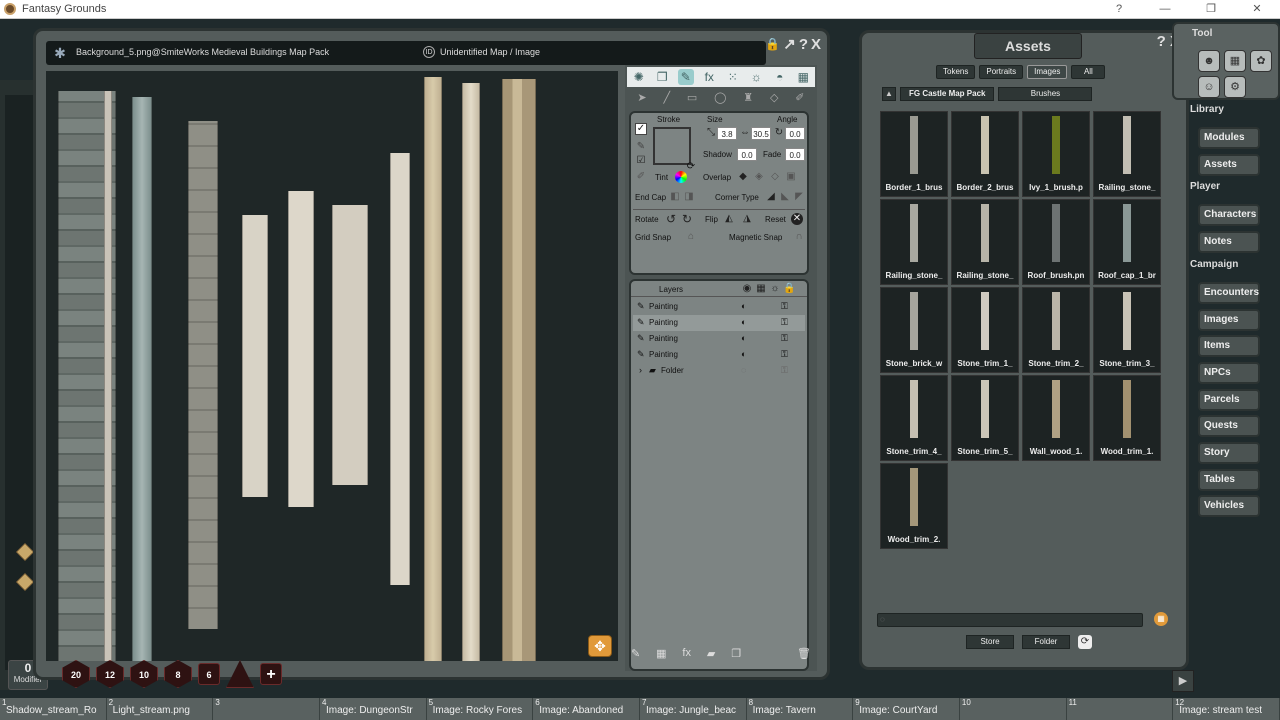  Describe the element at coordinates (1229, 506) in the screenshot. I see `sidebar-item-vehicles: Vehicles` at that location.